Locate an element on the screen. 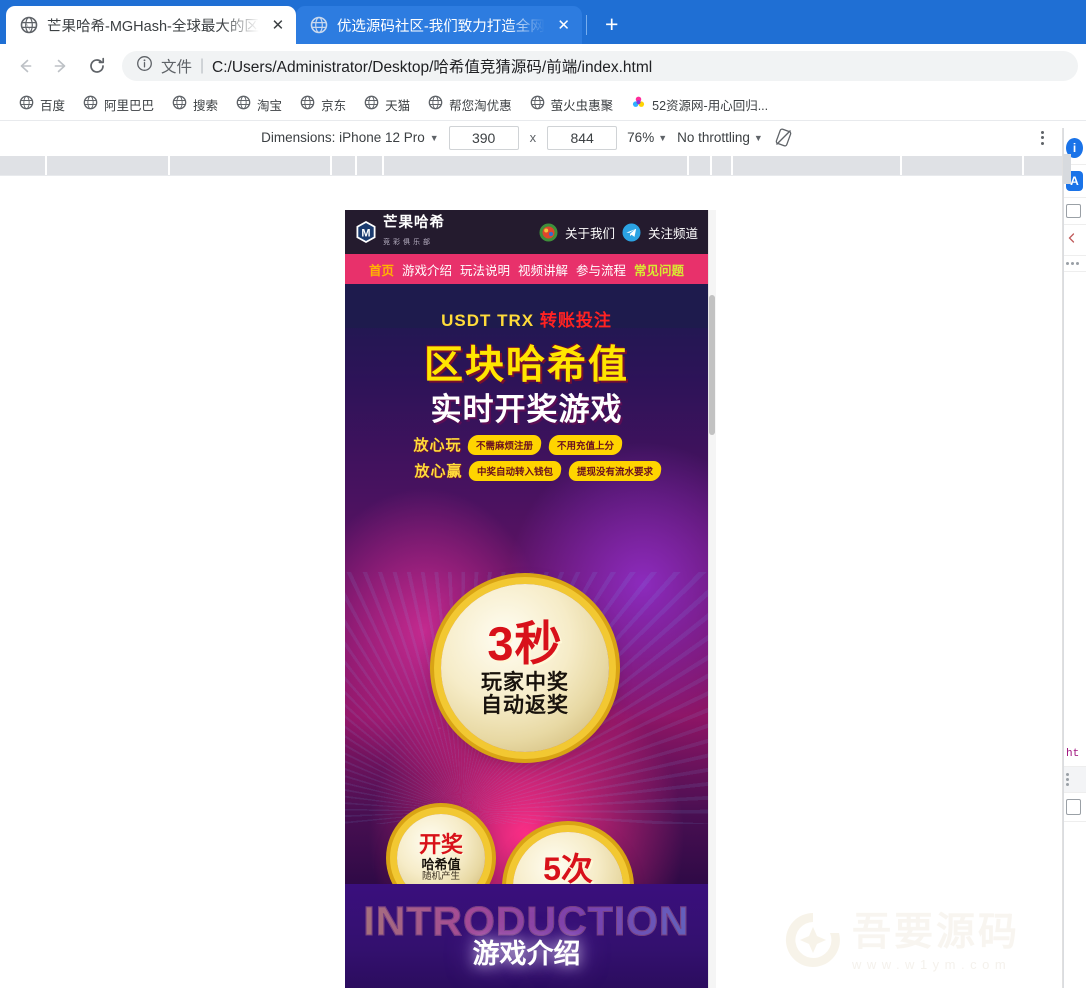 This screenshot has width=1086, height=988. nav-item-home: 首页 is located at coordinates (381, 269).